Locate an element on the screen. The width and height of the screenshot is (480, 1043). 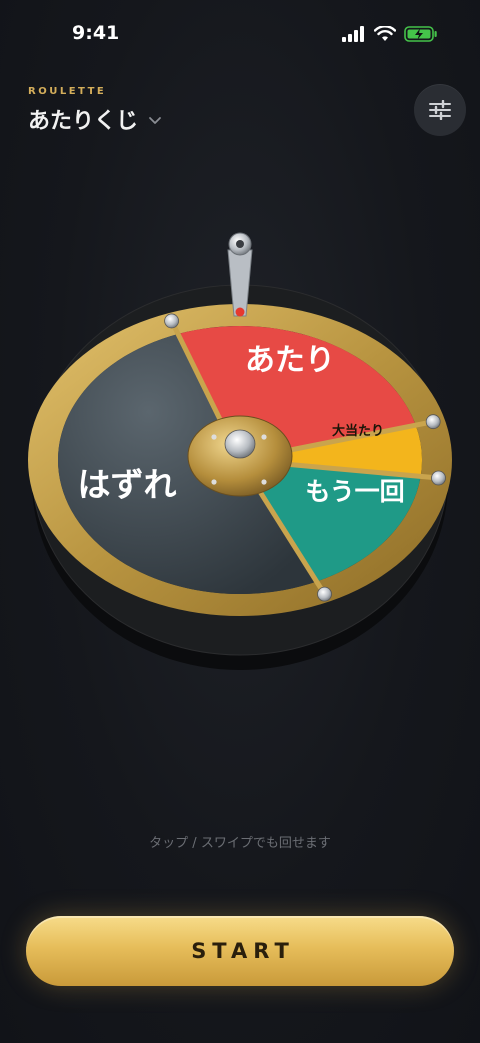
wheel-segment-label: はずれ is located at coordinates (127, 484).